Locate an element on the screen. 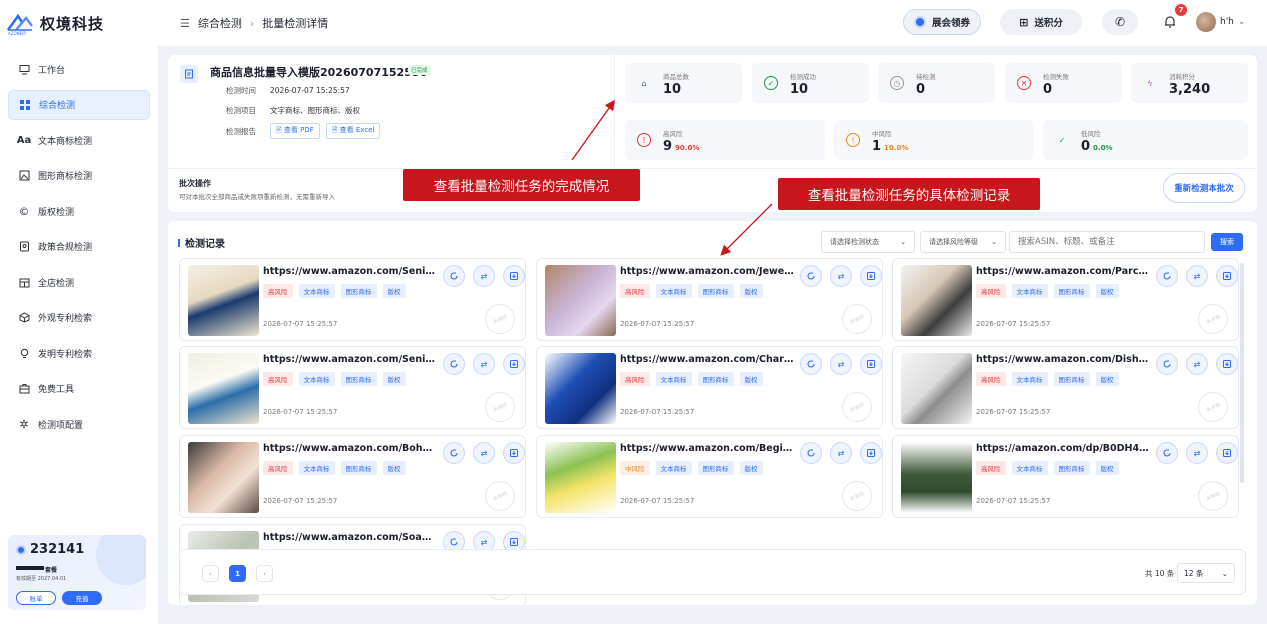 The height and width of the screenshot is (624, 1267). sidebar-item-config: ✲ 检测项配置 is located at coordinates (79, 424).